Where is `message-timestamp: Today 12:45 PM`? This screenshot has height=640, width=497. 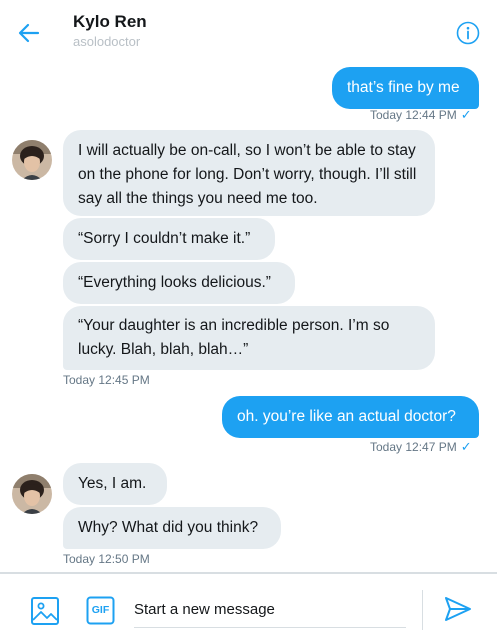 message-timestamp: Today 12:45 PM is located at coordinates (106, 380).